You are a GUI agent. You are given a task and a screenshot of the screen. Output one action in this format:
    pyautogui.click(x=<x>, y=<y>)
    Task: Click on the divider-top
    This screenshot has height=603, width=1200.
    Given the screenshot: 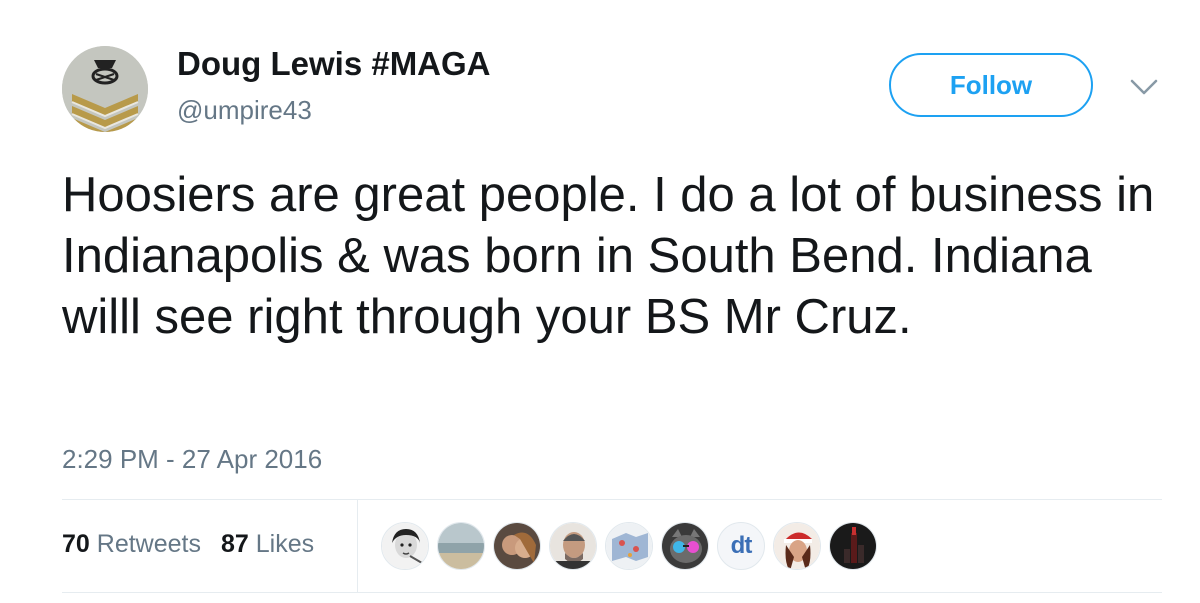 What is the action you would take?
    pyautogui.click(x=612, y=499)
    